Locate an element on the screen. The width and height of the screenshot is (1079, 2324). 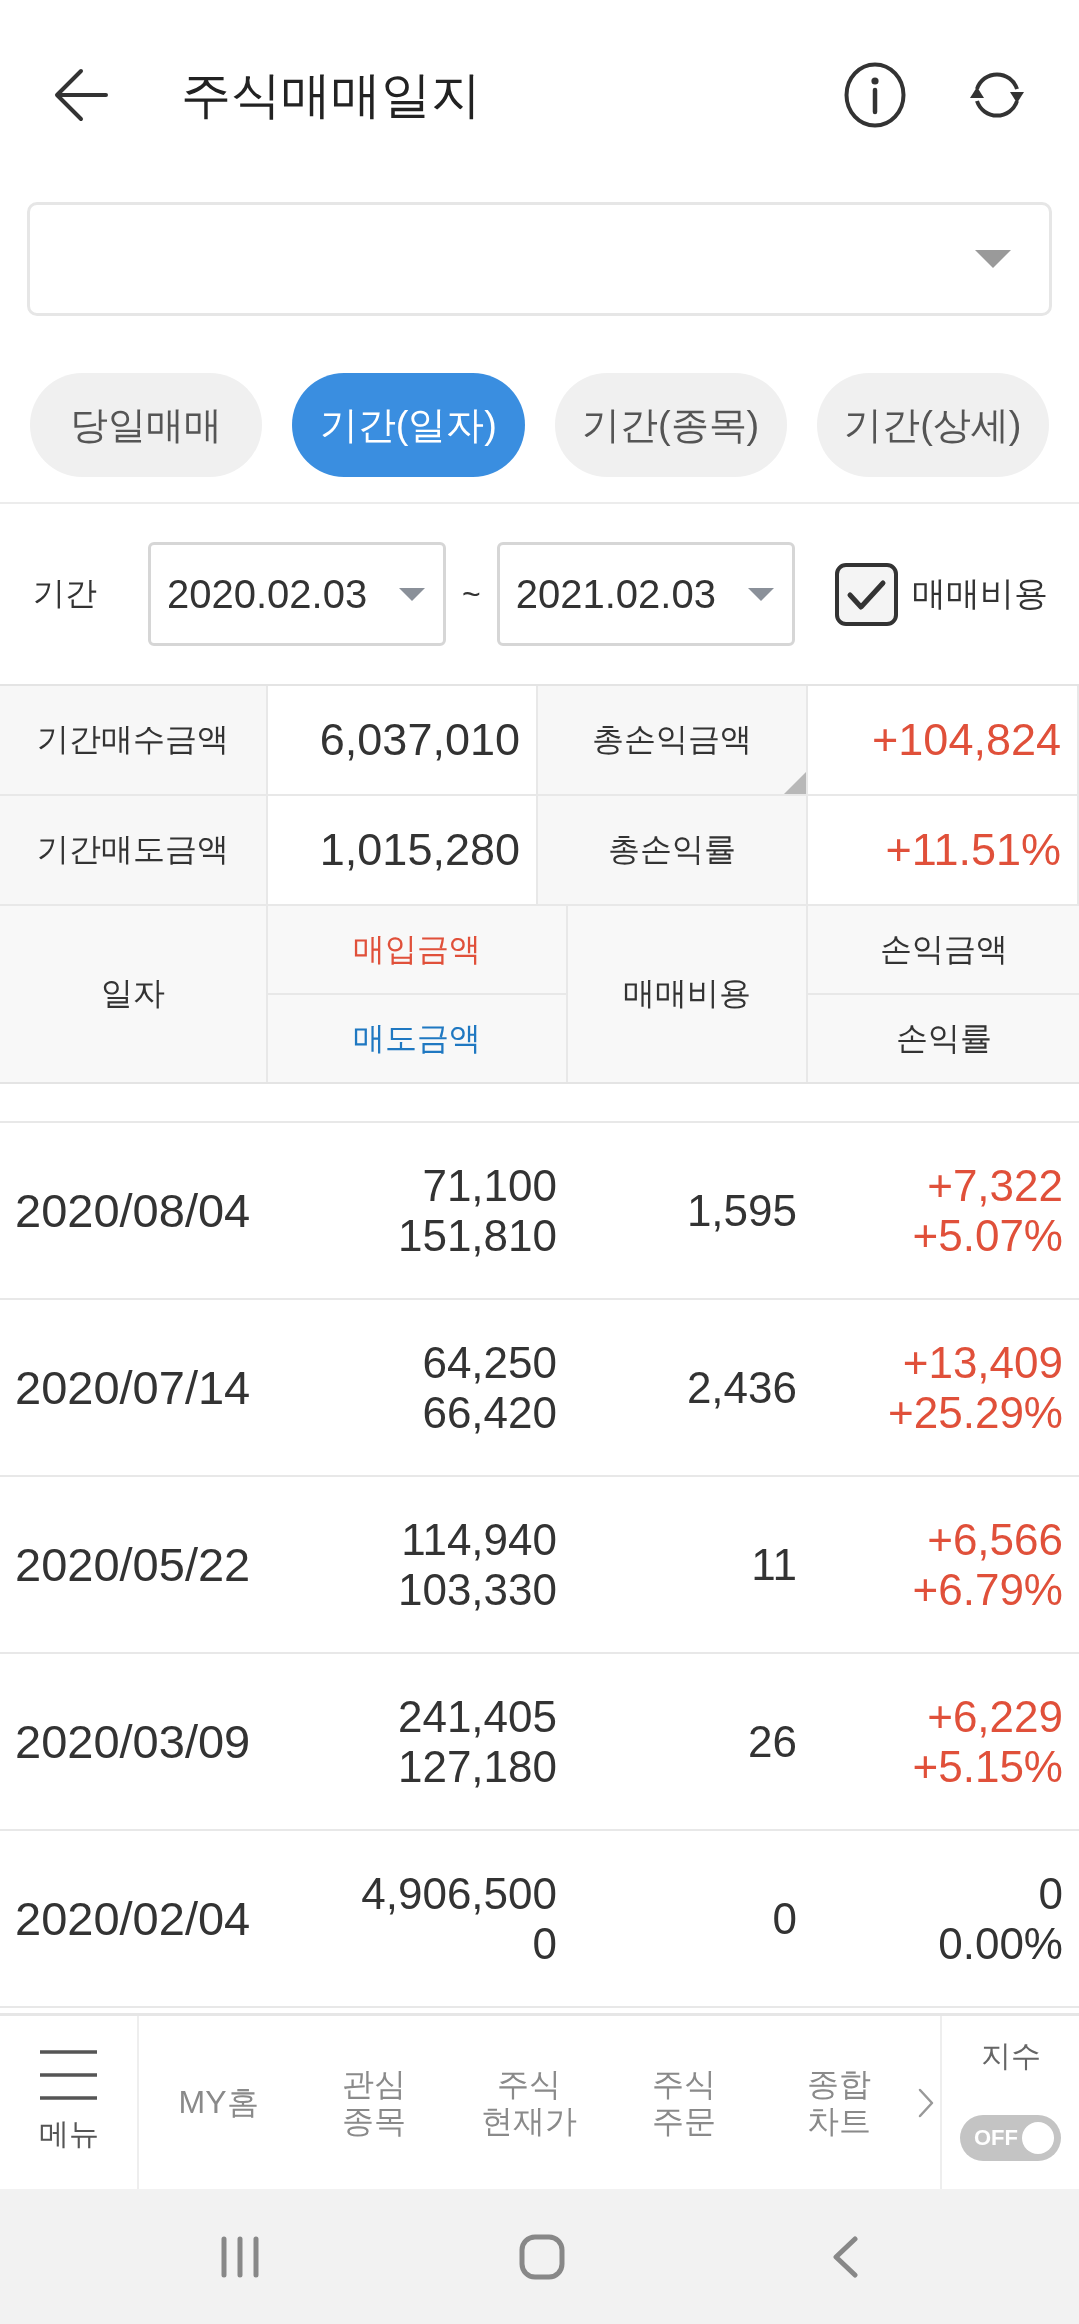
profit-rate: +6.79% is located at coordinates (987, 1589).